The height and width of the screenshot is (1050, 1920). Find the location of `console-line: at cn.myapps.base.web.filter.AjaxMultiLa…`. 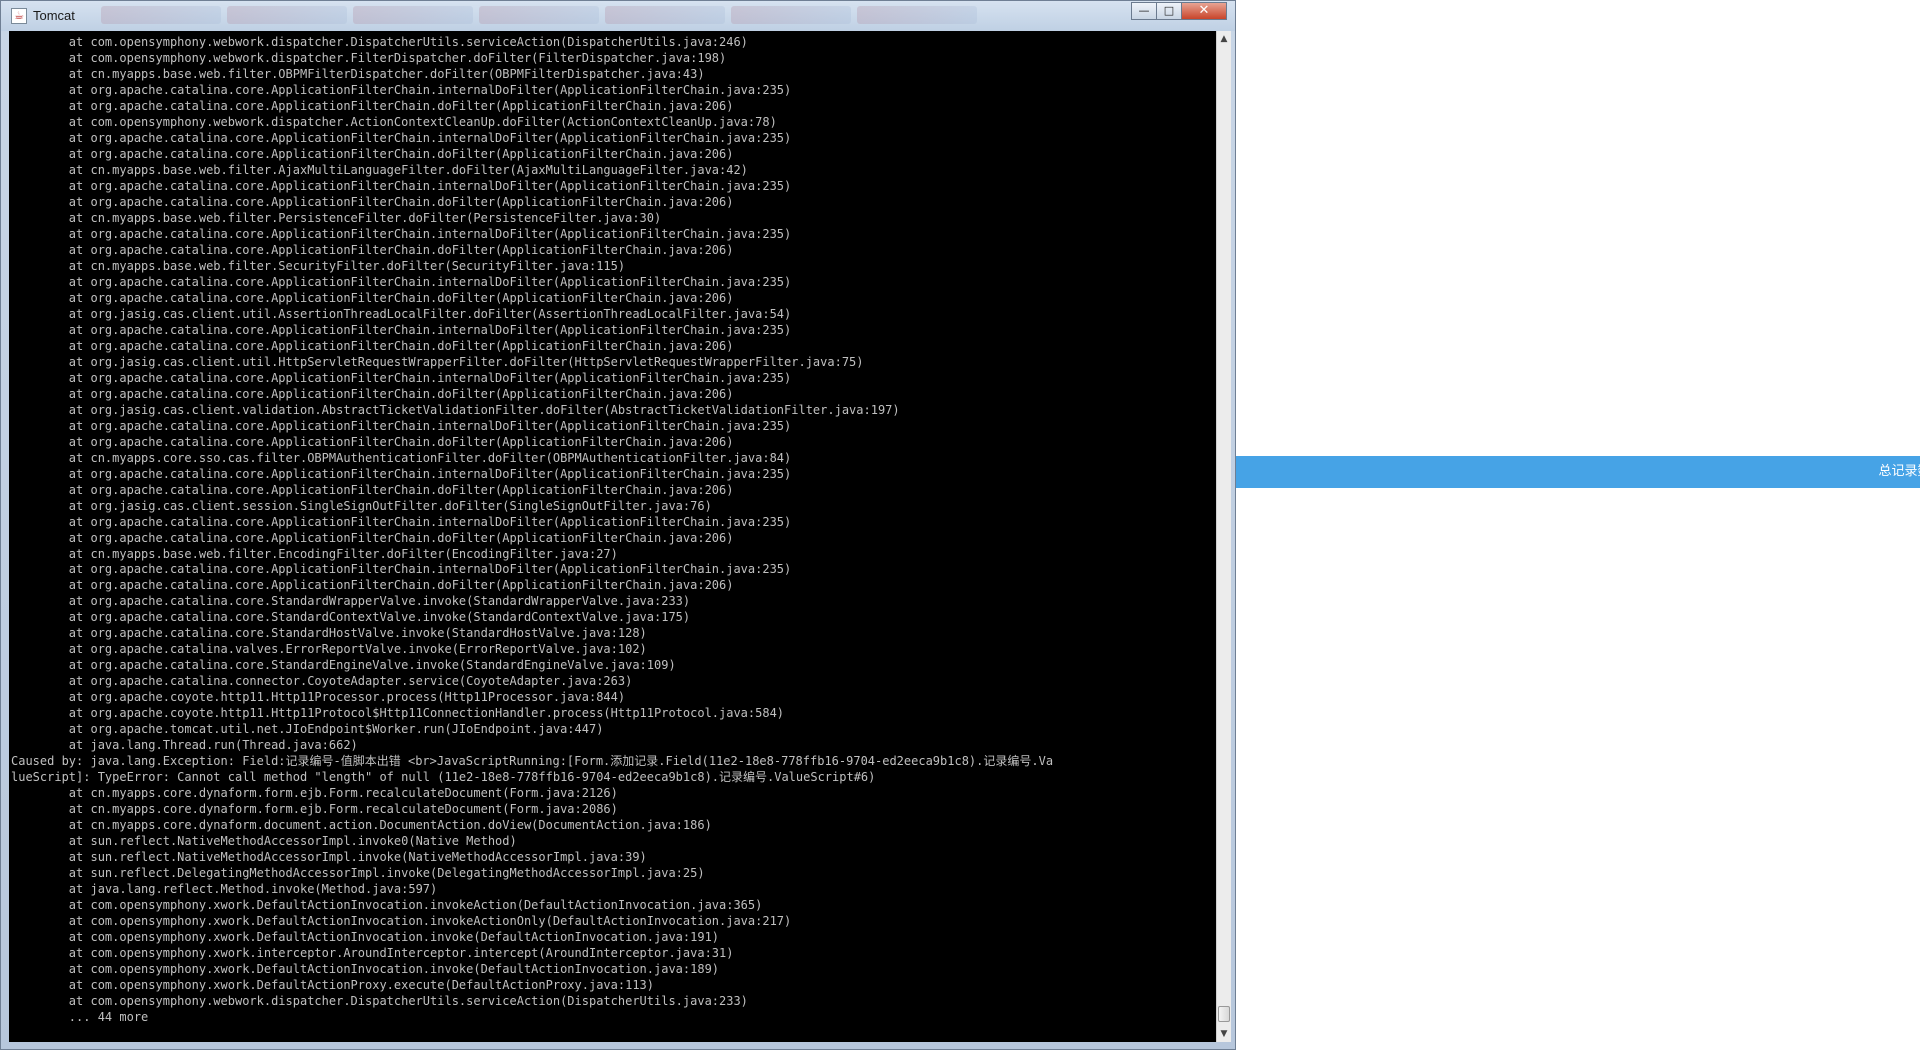

console-line: at cn.myapps.base.web.filter.AjaxMultiLa… is located at coordinates (379, 169).